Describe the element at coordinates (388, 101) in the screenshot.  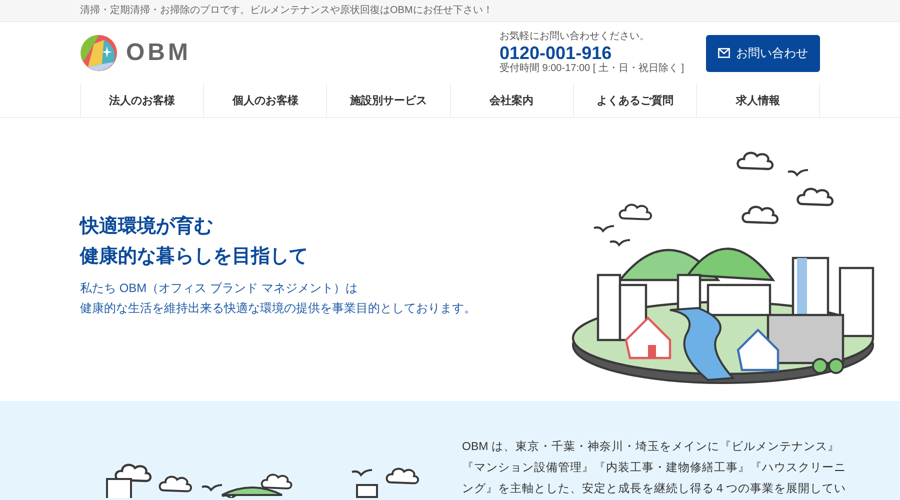
I see `nav-link: 施設別サービス` at that location.